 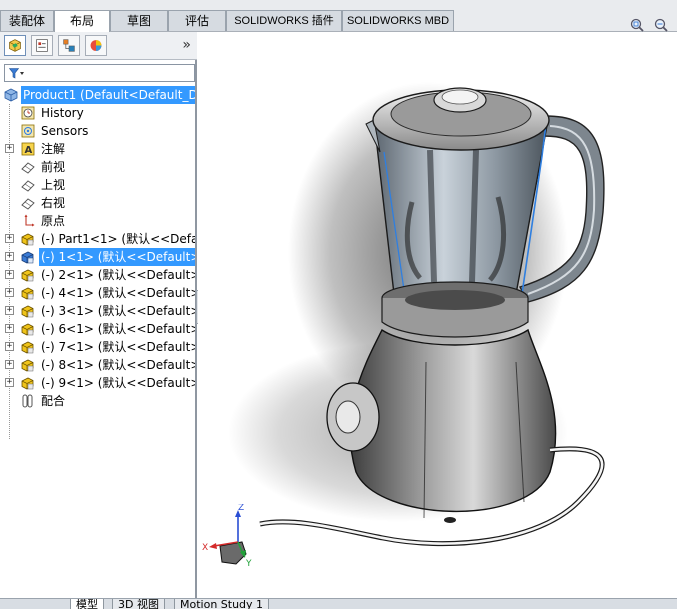 What do you see at coordinates (29, 220) in the screenshot?
I see `origin-icon` at bounding box center [29, 220].